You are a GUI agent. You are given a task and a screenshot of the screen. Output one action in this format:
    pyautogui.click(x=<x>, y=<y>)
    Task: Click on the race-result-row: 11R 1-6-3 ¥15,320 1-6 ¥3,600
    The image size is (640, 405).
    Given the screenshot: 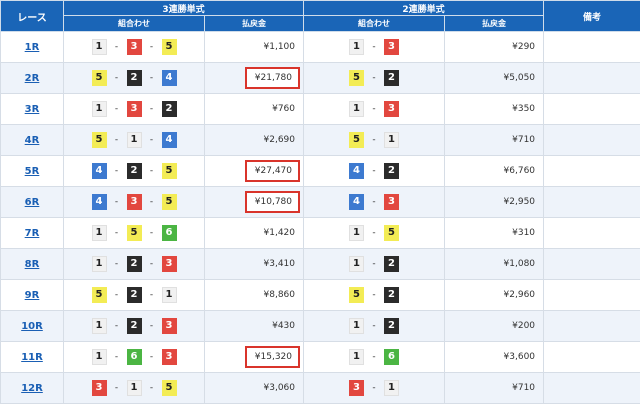 What is the action you would take?
    pyautogui.click(x=320, y=357)
    